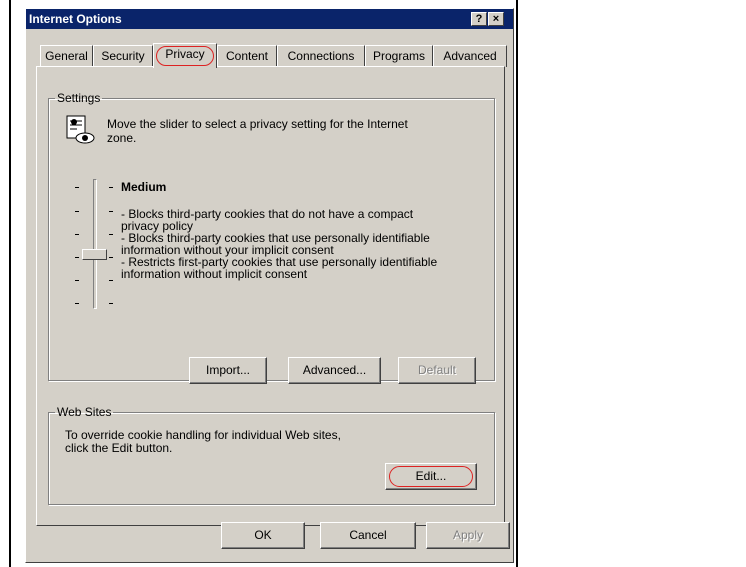  I want to click on page-border-left, so click(10, 283).